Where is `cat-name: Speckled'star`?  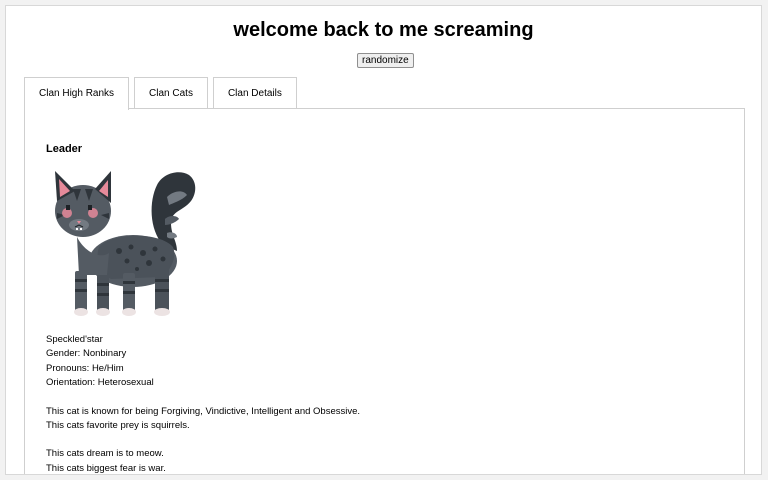
cat-name: Speckled'star is located at coordinates (74, 339).